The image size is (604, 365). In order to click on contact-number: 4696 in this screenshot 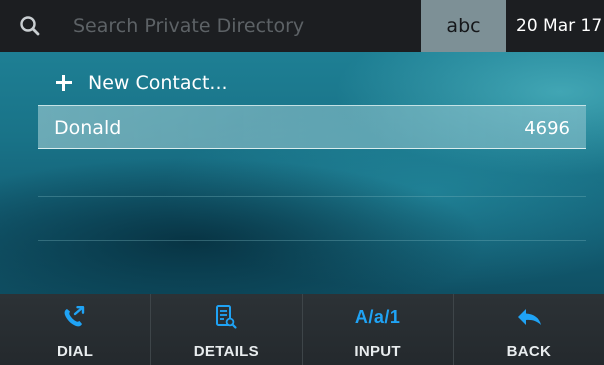, I will do `click(547, 128)`.